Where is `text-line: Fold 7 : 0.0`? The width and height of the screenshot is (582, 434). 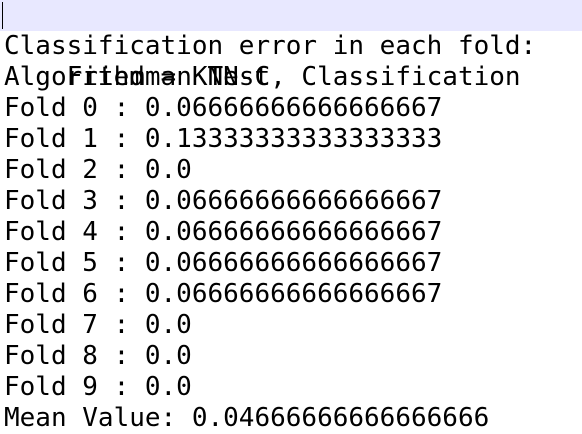 text-line: Fold 7 : 0.0 is located at coordinates (98, 325).